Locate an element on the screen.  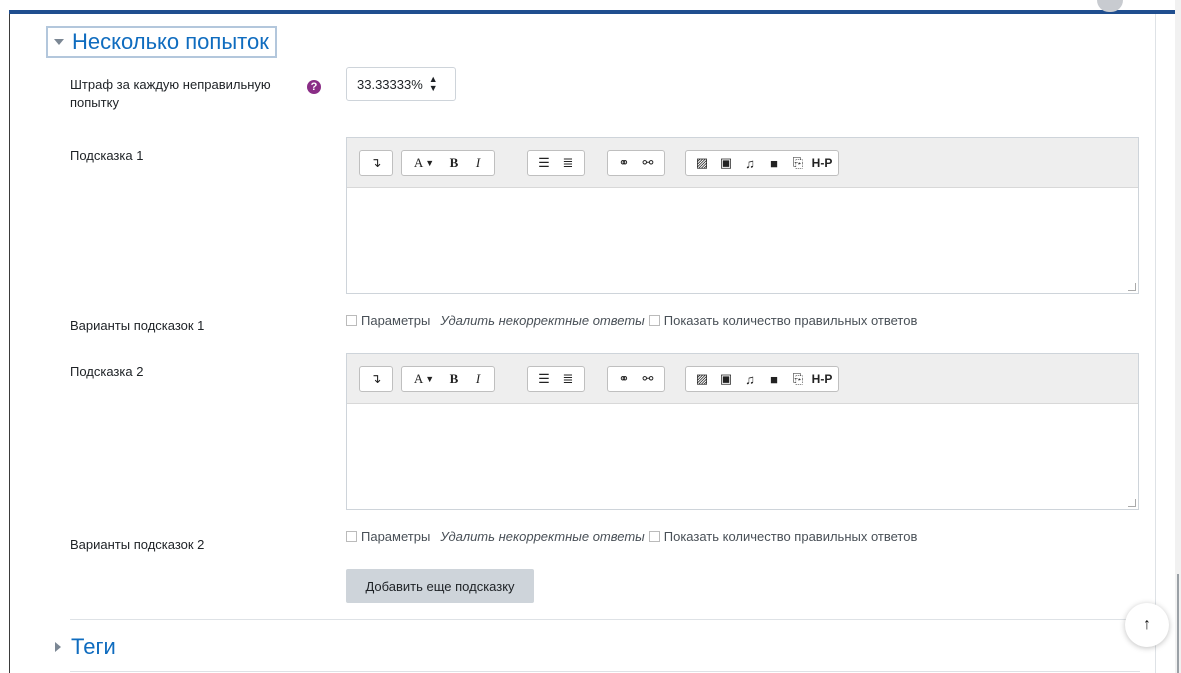
header-accent-line is located at coordinates (592, 12).